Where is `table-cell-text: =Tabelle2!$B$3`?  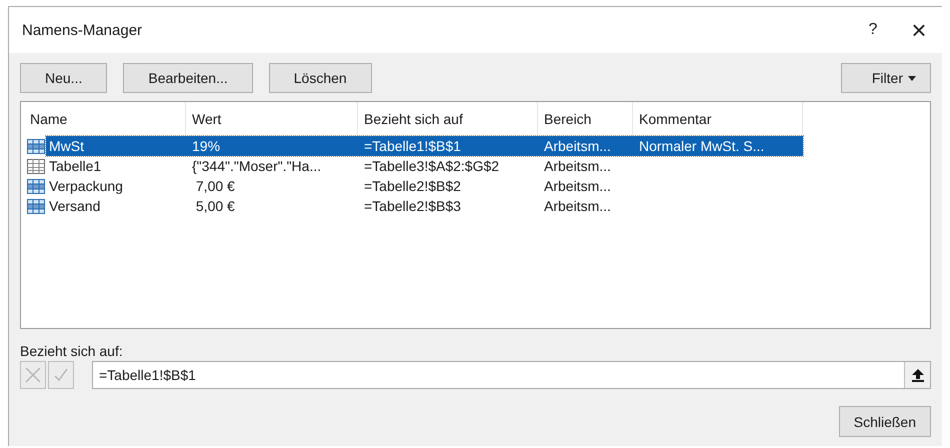
table-cell-text: =Tabelle2!$B$3 is located at coordinates (412, 206).